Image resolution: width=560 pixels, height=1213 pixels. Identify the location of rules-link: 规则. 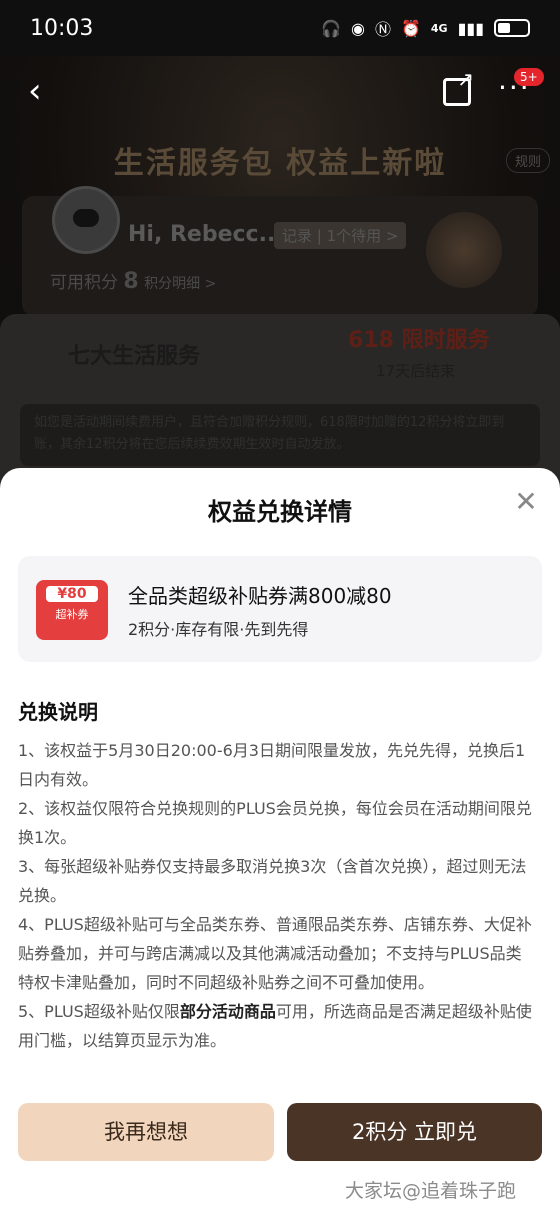
(527, 160).